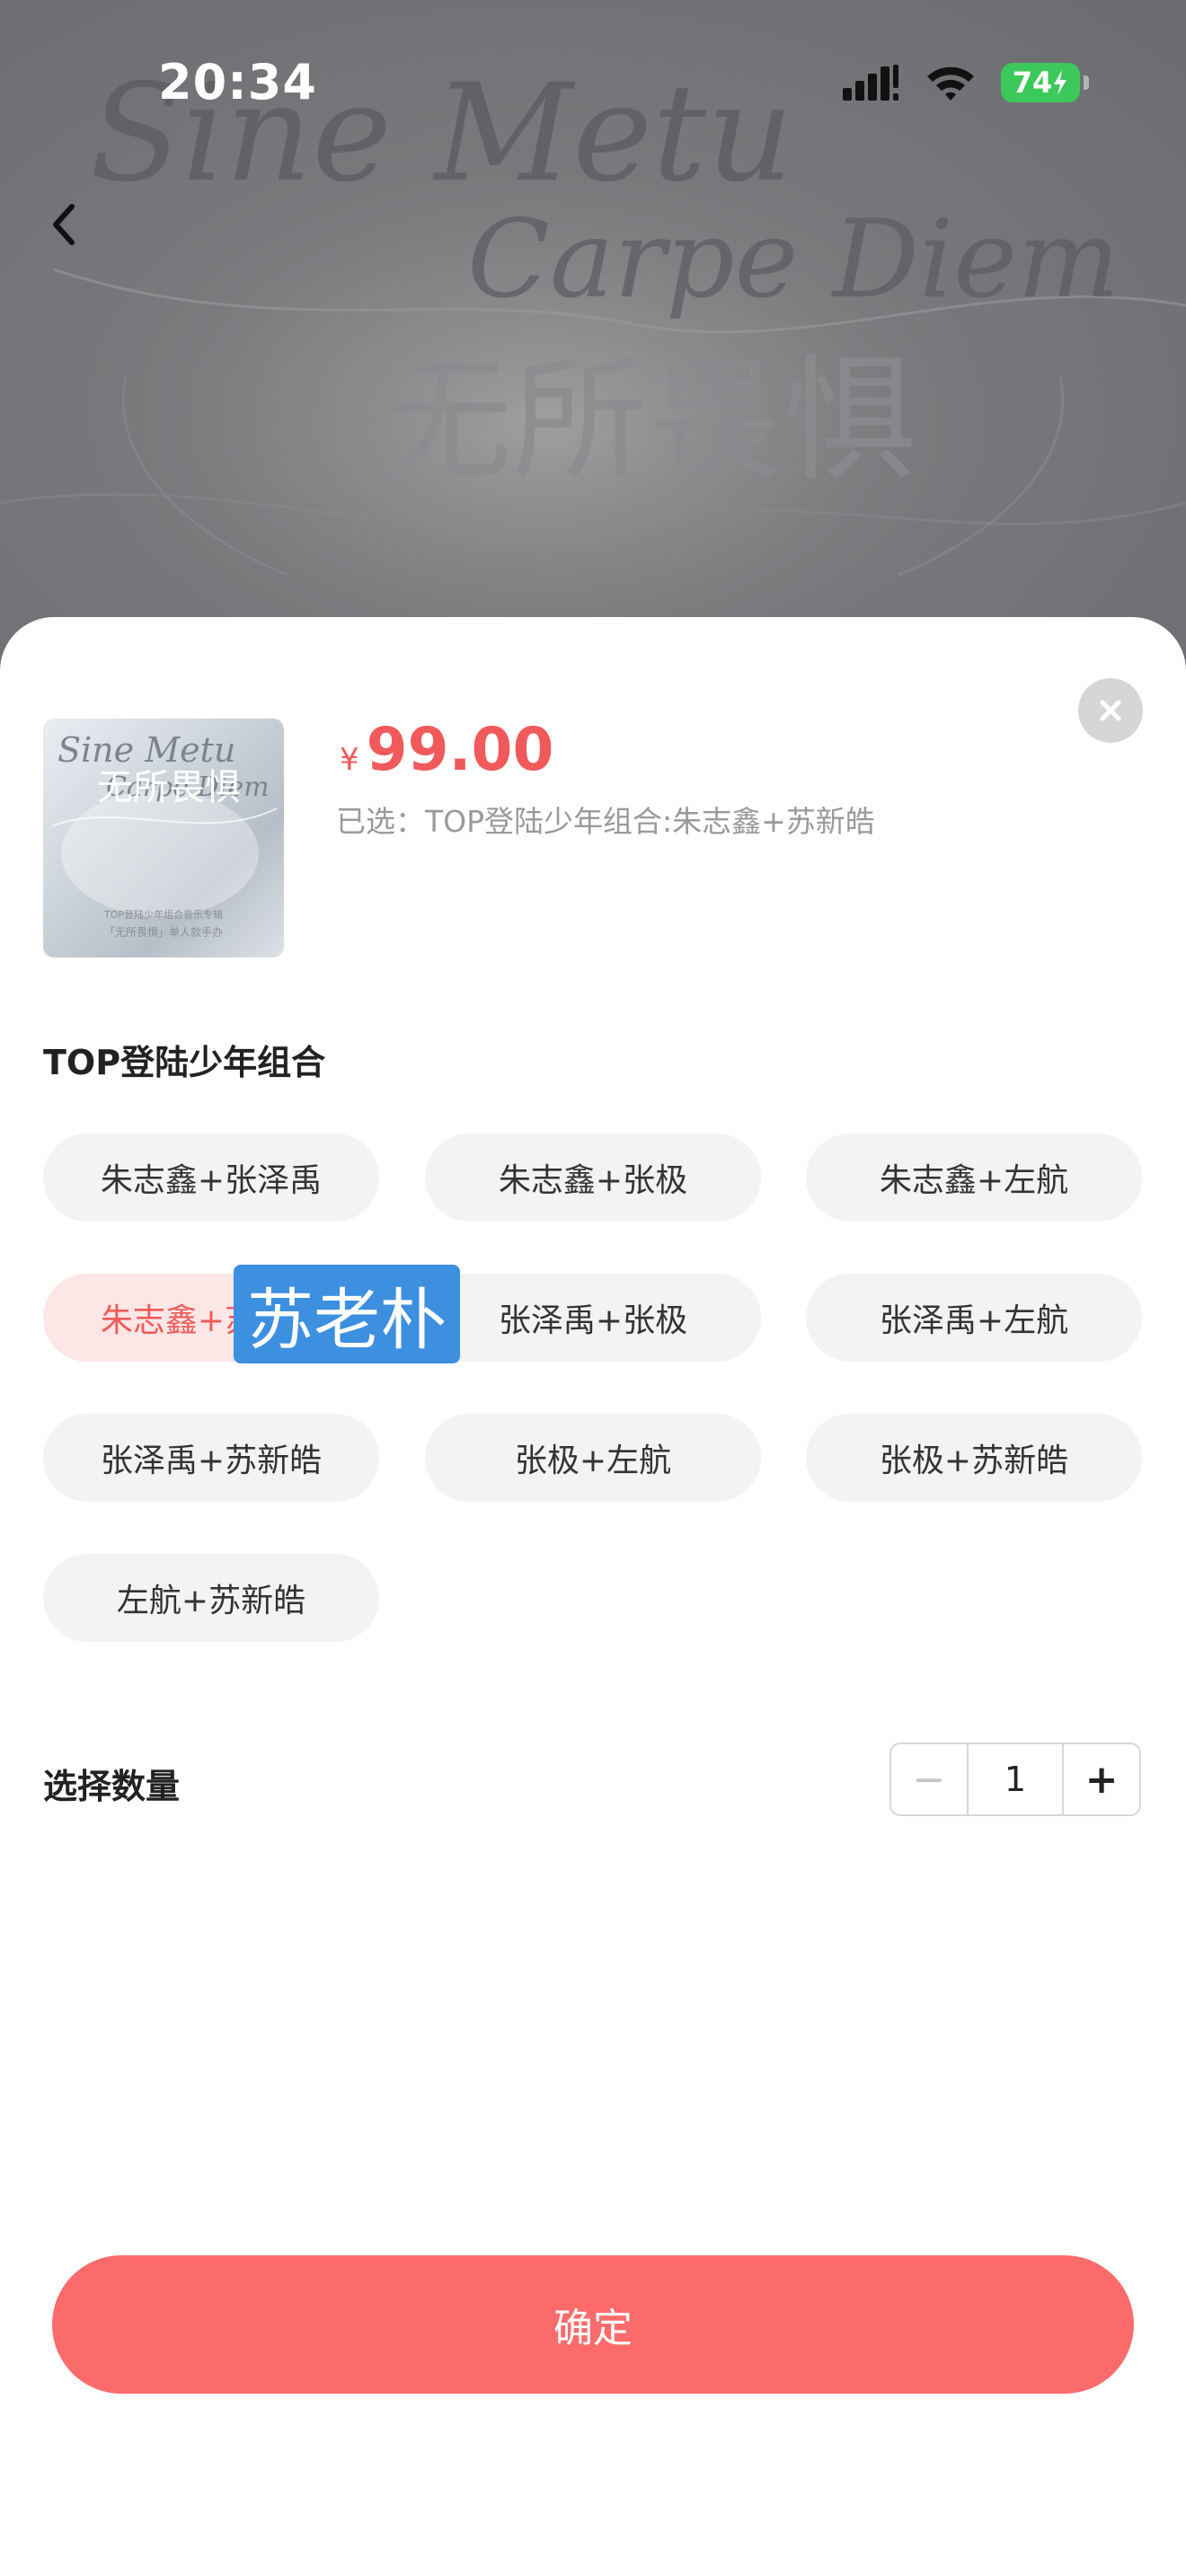  I want to click on option-chip: 张泽禹+左航, so click(974, 1318).